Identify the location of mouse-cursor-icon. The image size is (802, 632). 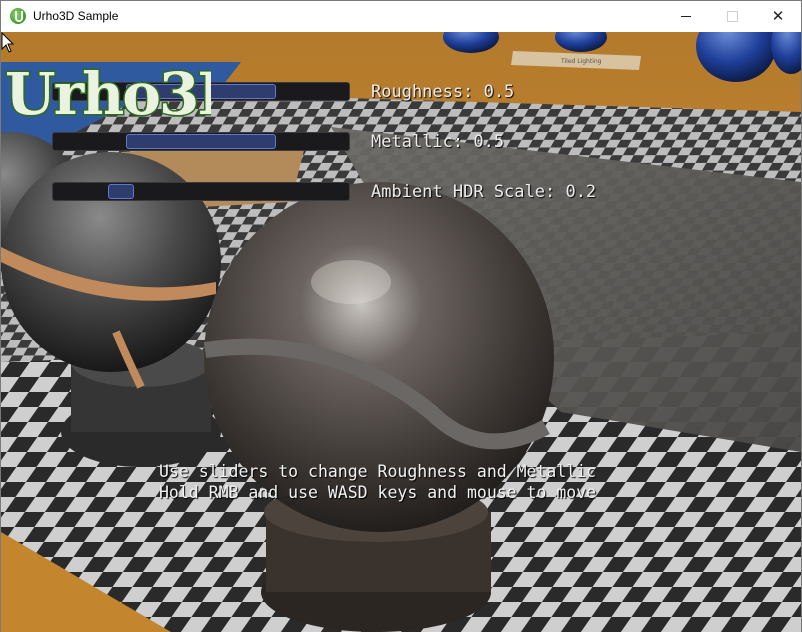
(8, 42).